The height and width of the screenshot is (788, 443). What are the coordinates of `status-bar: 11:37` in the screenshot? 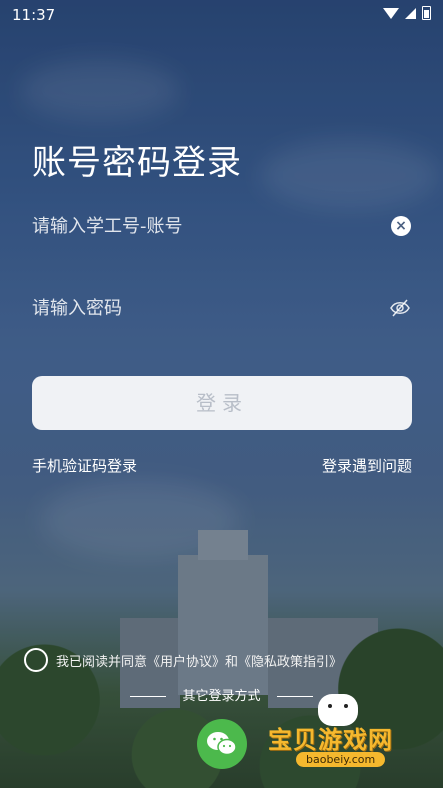 It's located at (221, 15).